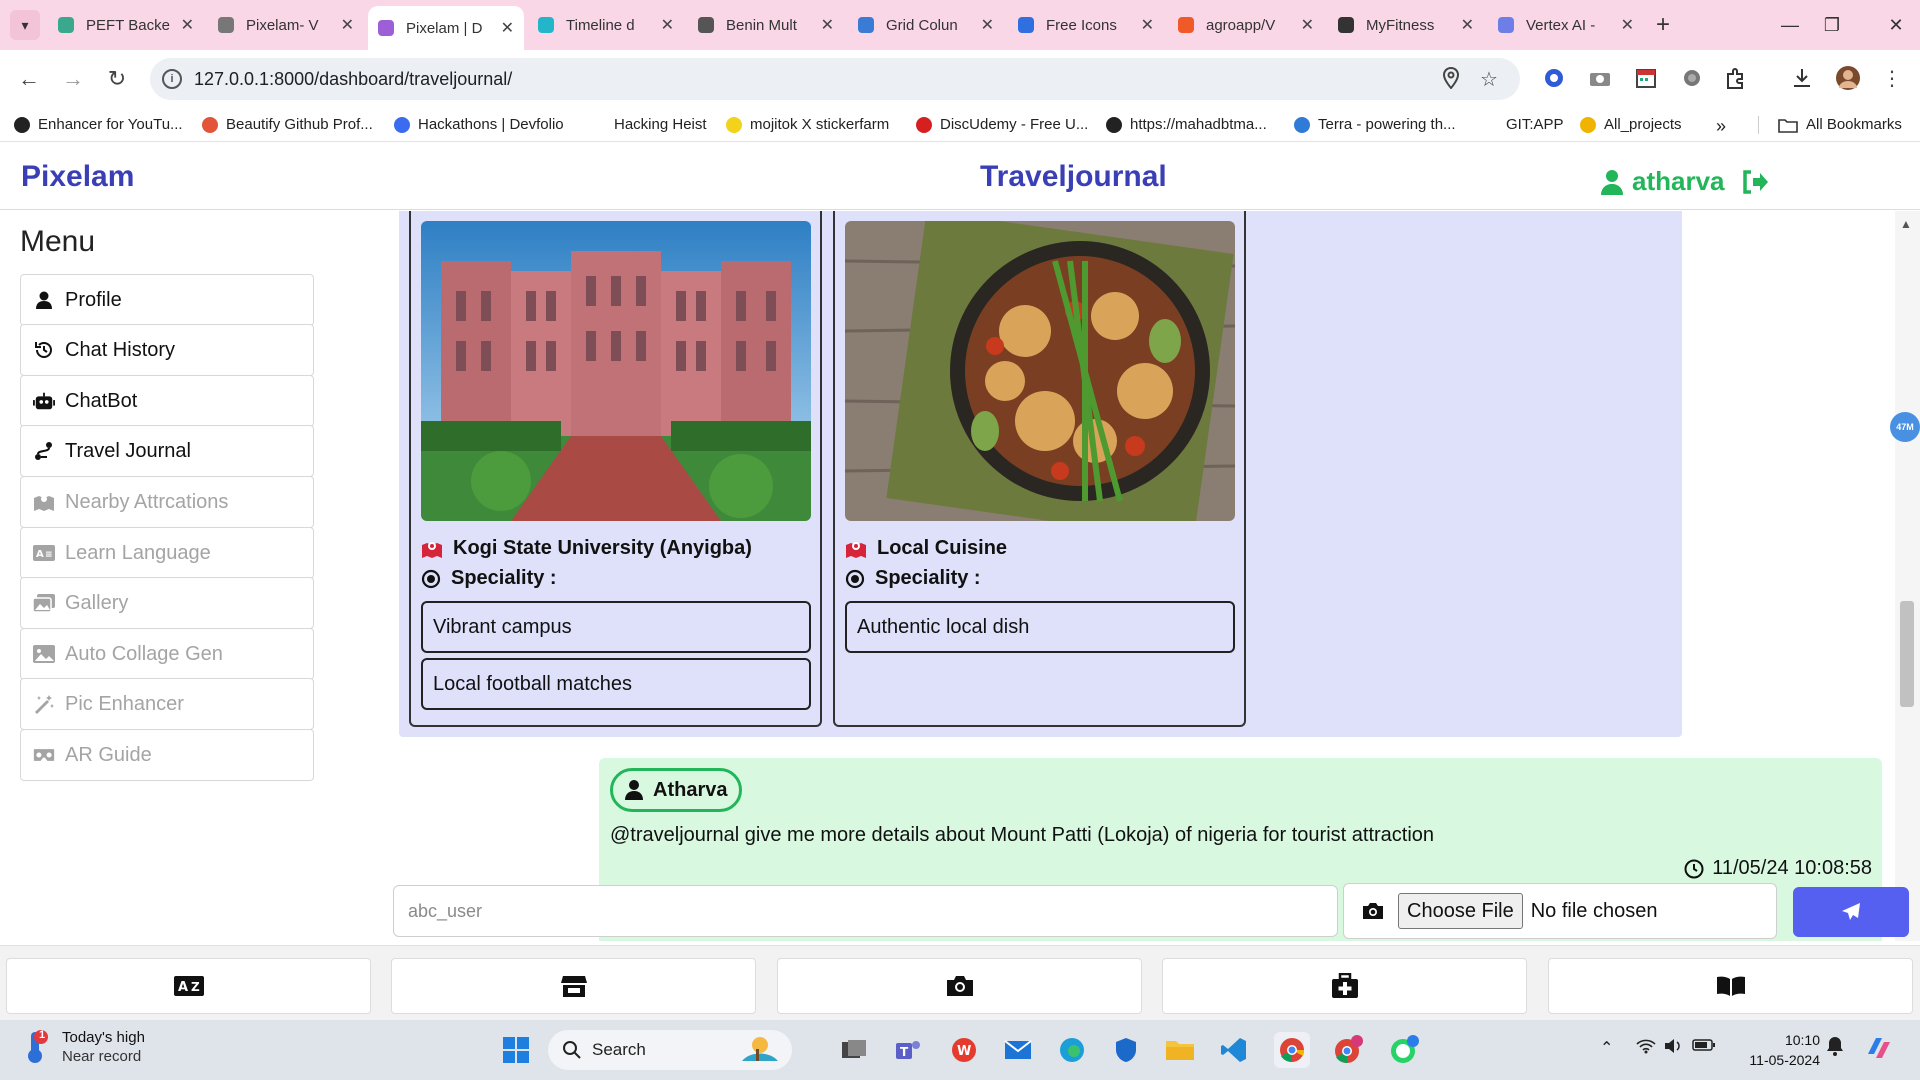 This screenshot has height=1080, width=1920. I want to click on browser-tab: Pixelam- V ✕, so click(286, 25).